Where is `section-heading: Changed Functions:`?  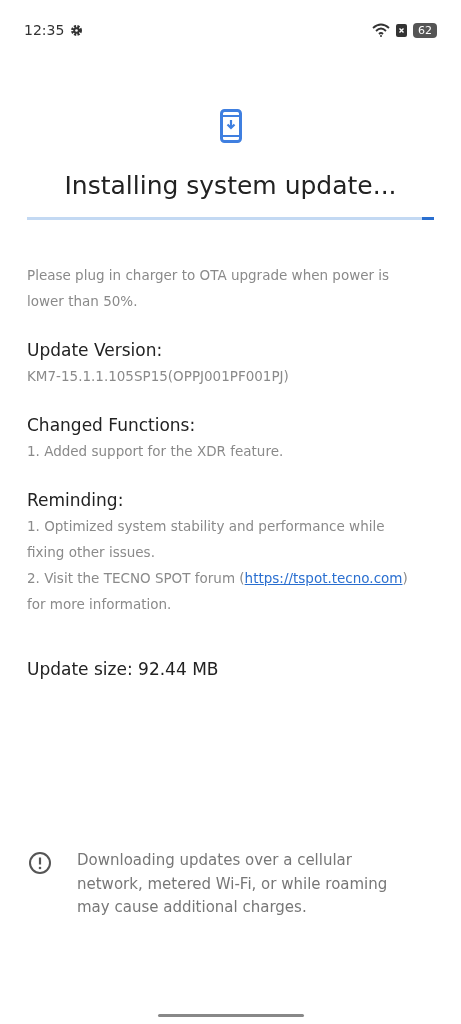
section-heading: Changed Functions: is located at coordinates (112, 425).